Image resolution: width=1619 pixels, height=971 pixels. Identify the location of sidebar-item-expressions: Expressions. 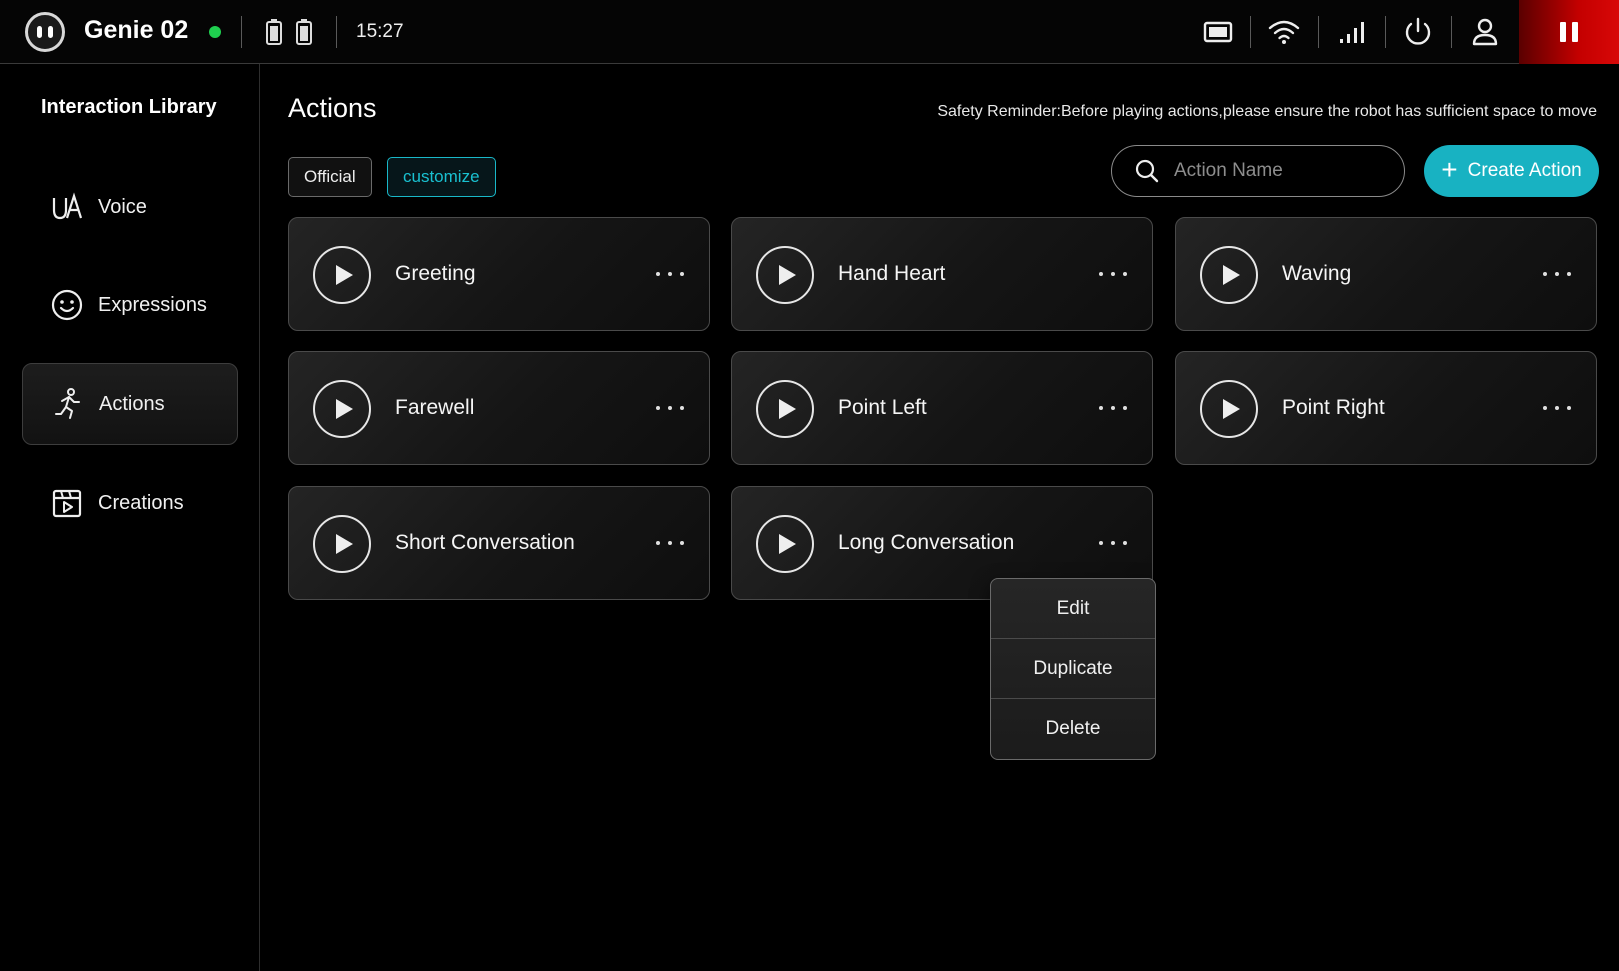
(130, 305).